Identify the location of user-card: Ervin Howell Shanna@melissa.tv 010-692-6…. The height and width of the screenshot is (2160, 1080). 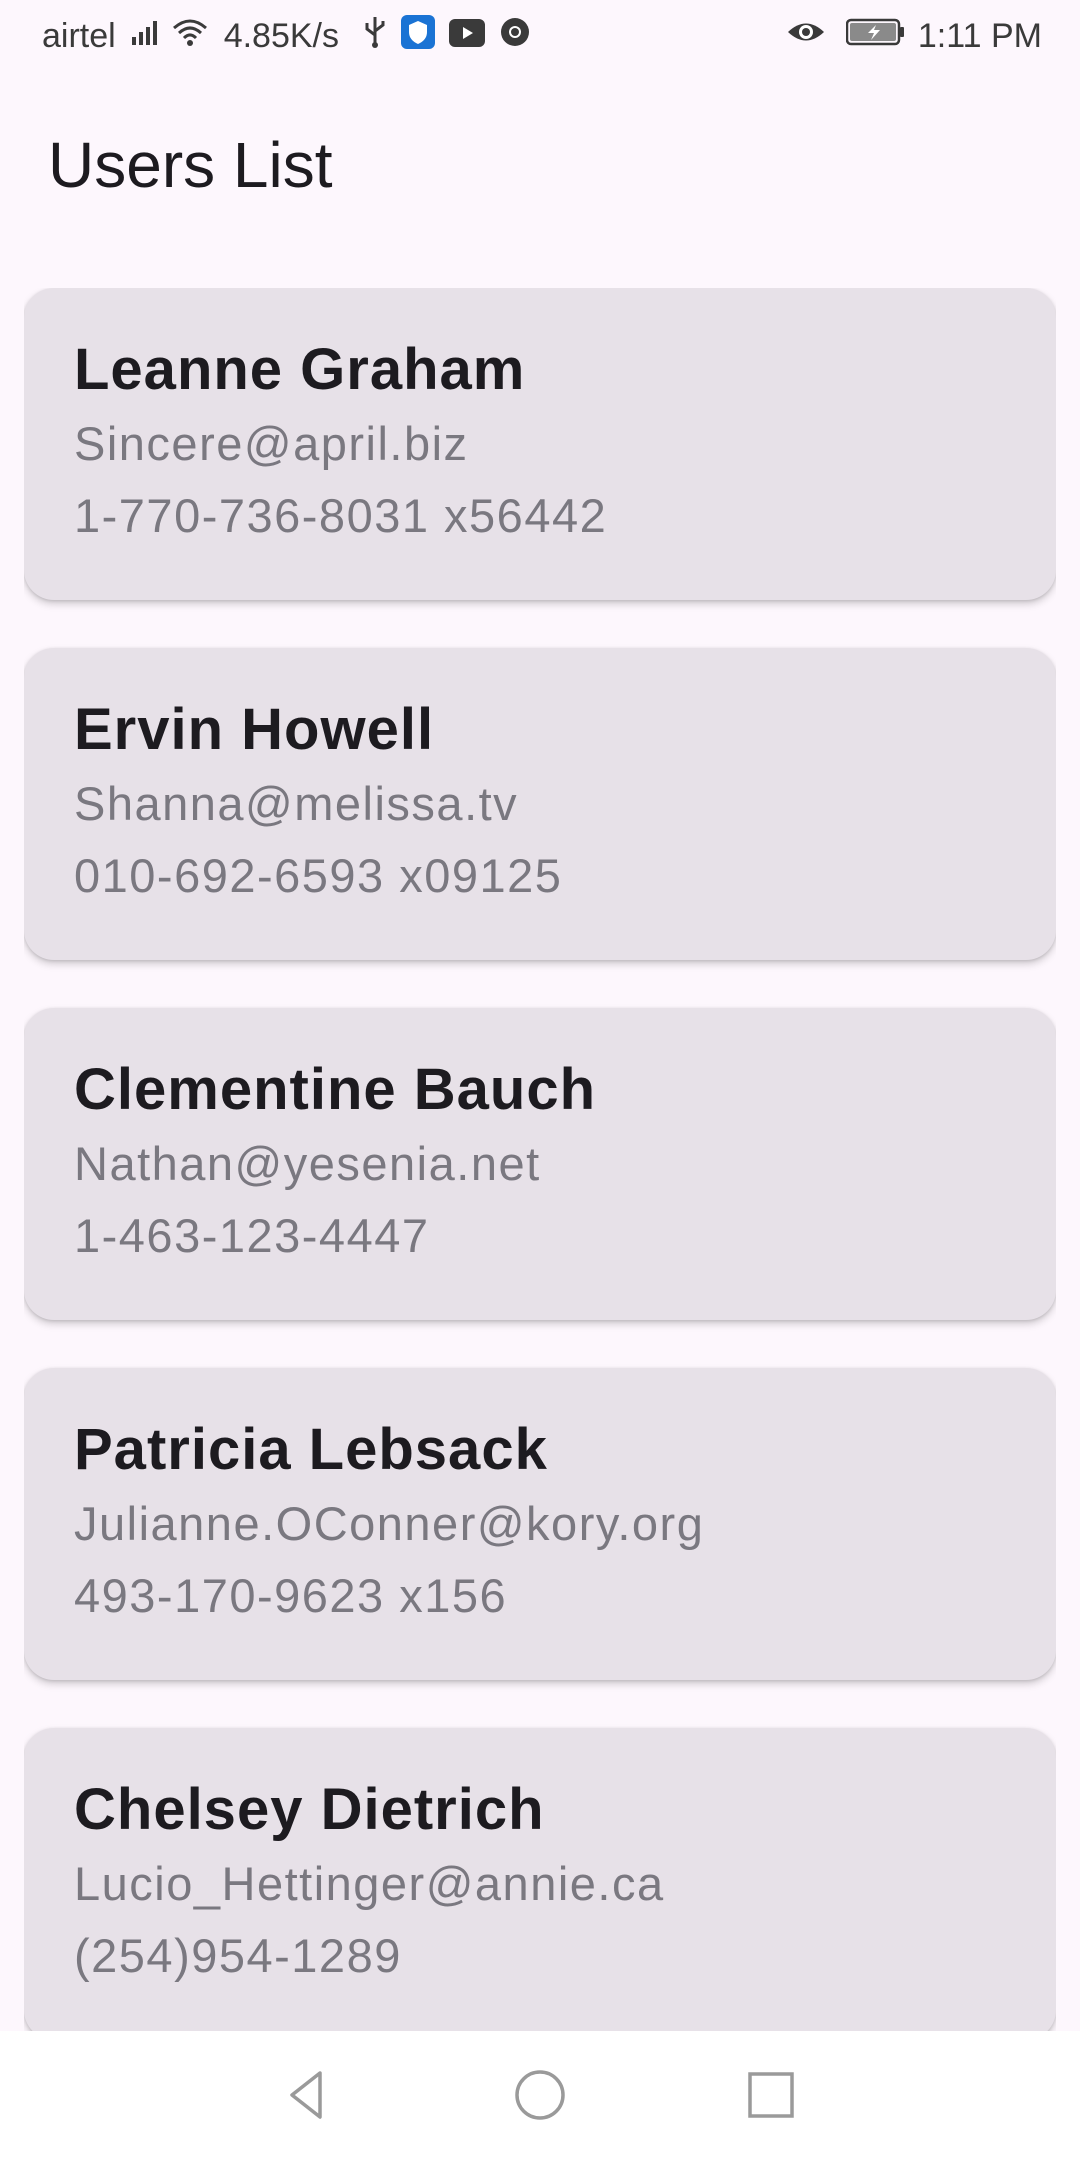
(540, 804).